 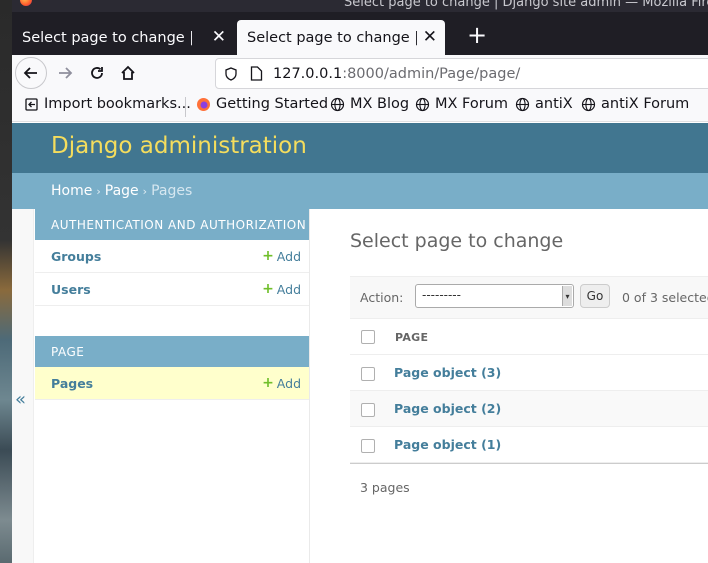 I want to click on forward-button, so click(x=65, y=73).